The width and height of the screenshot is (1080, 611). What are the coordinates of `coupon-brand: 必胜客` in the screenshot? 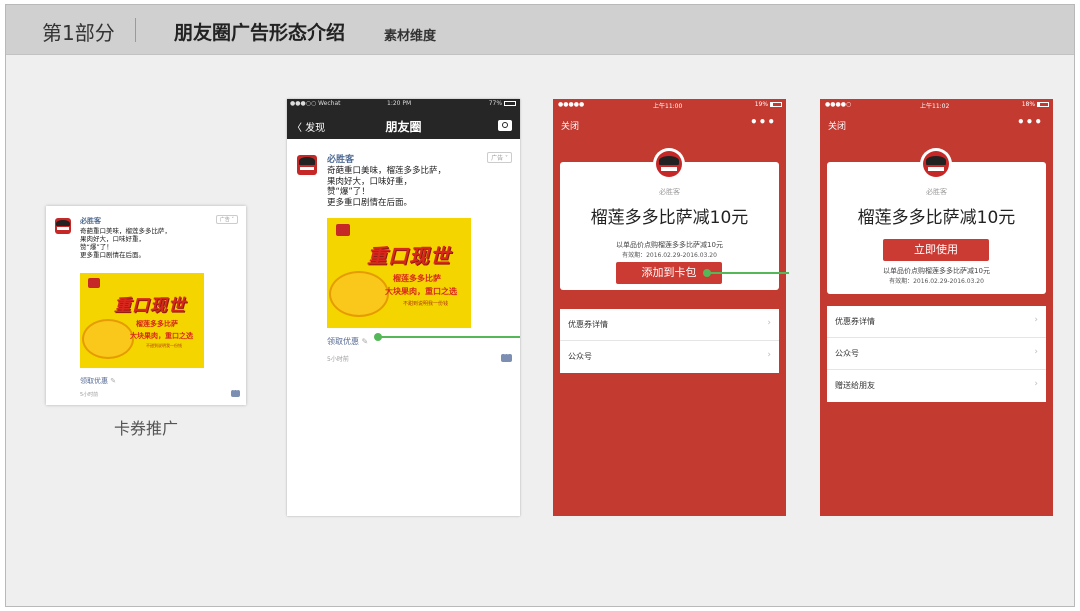 It's located at (936, 192).